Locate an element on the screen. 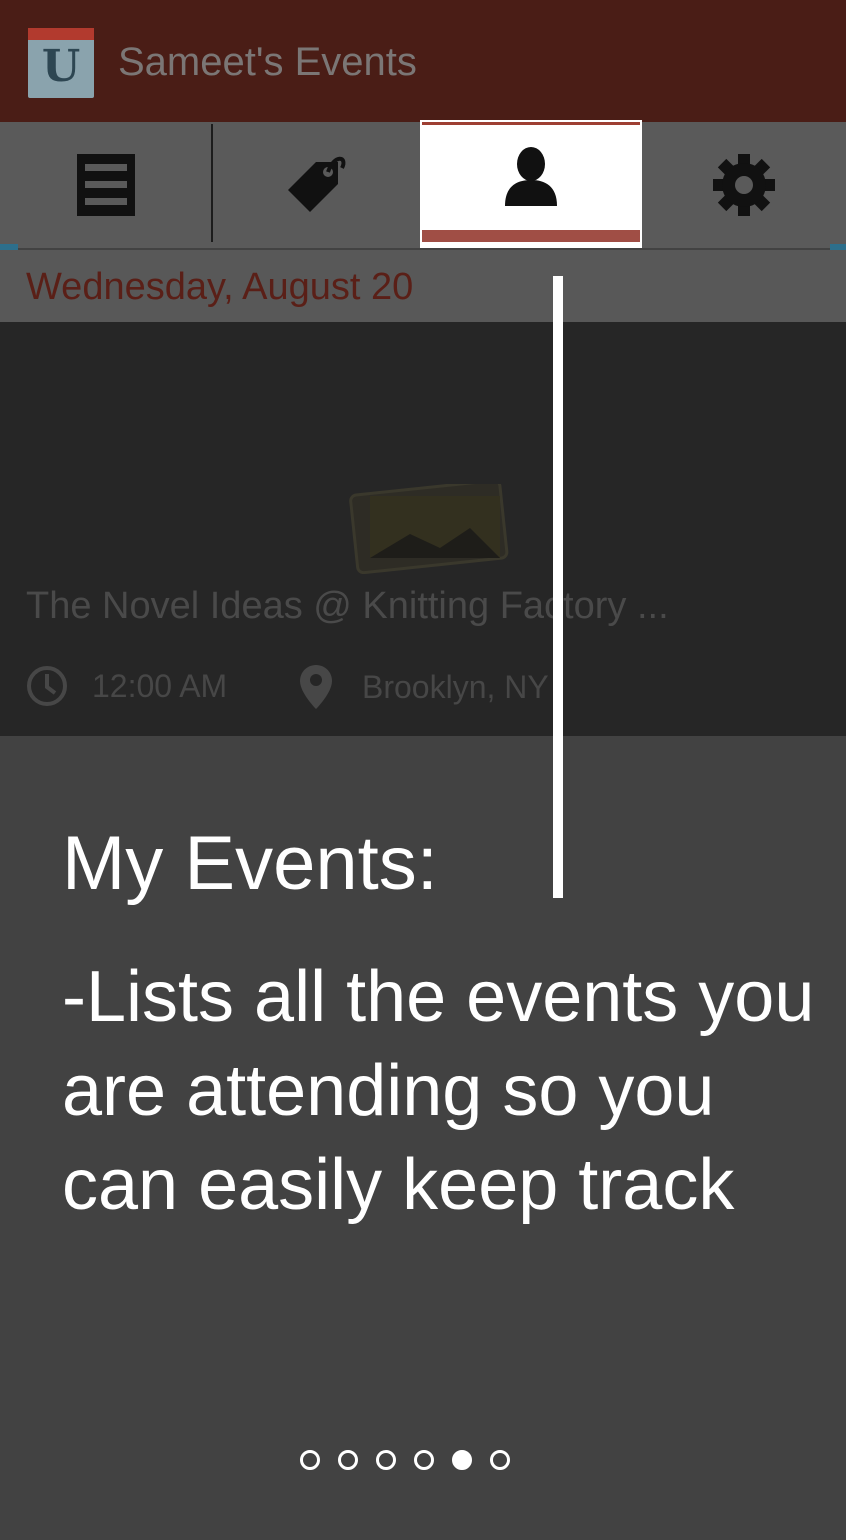 The image size is (846, 1540). tab-settings is located at coordinates (744, 185).